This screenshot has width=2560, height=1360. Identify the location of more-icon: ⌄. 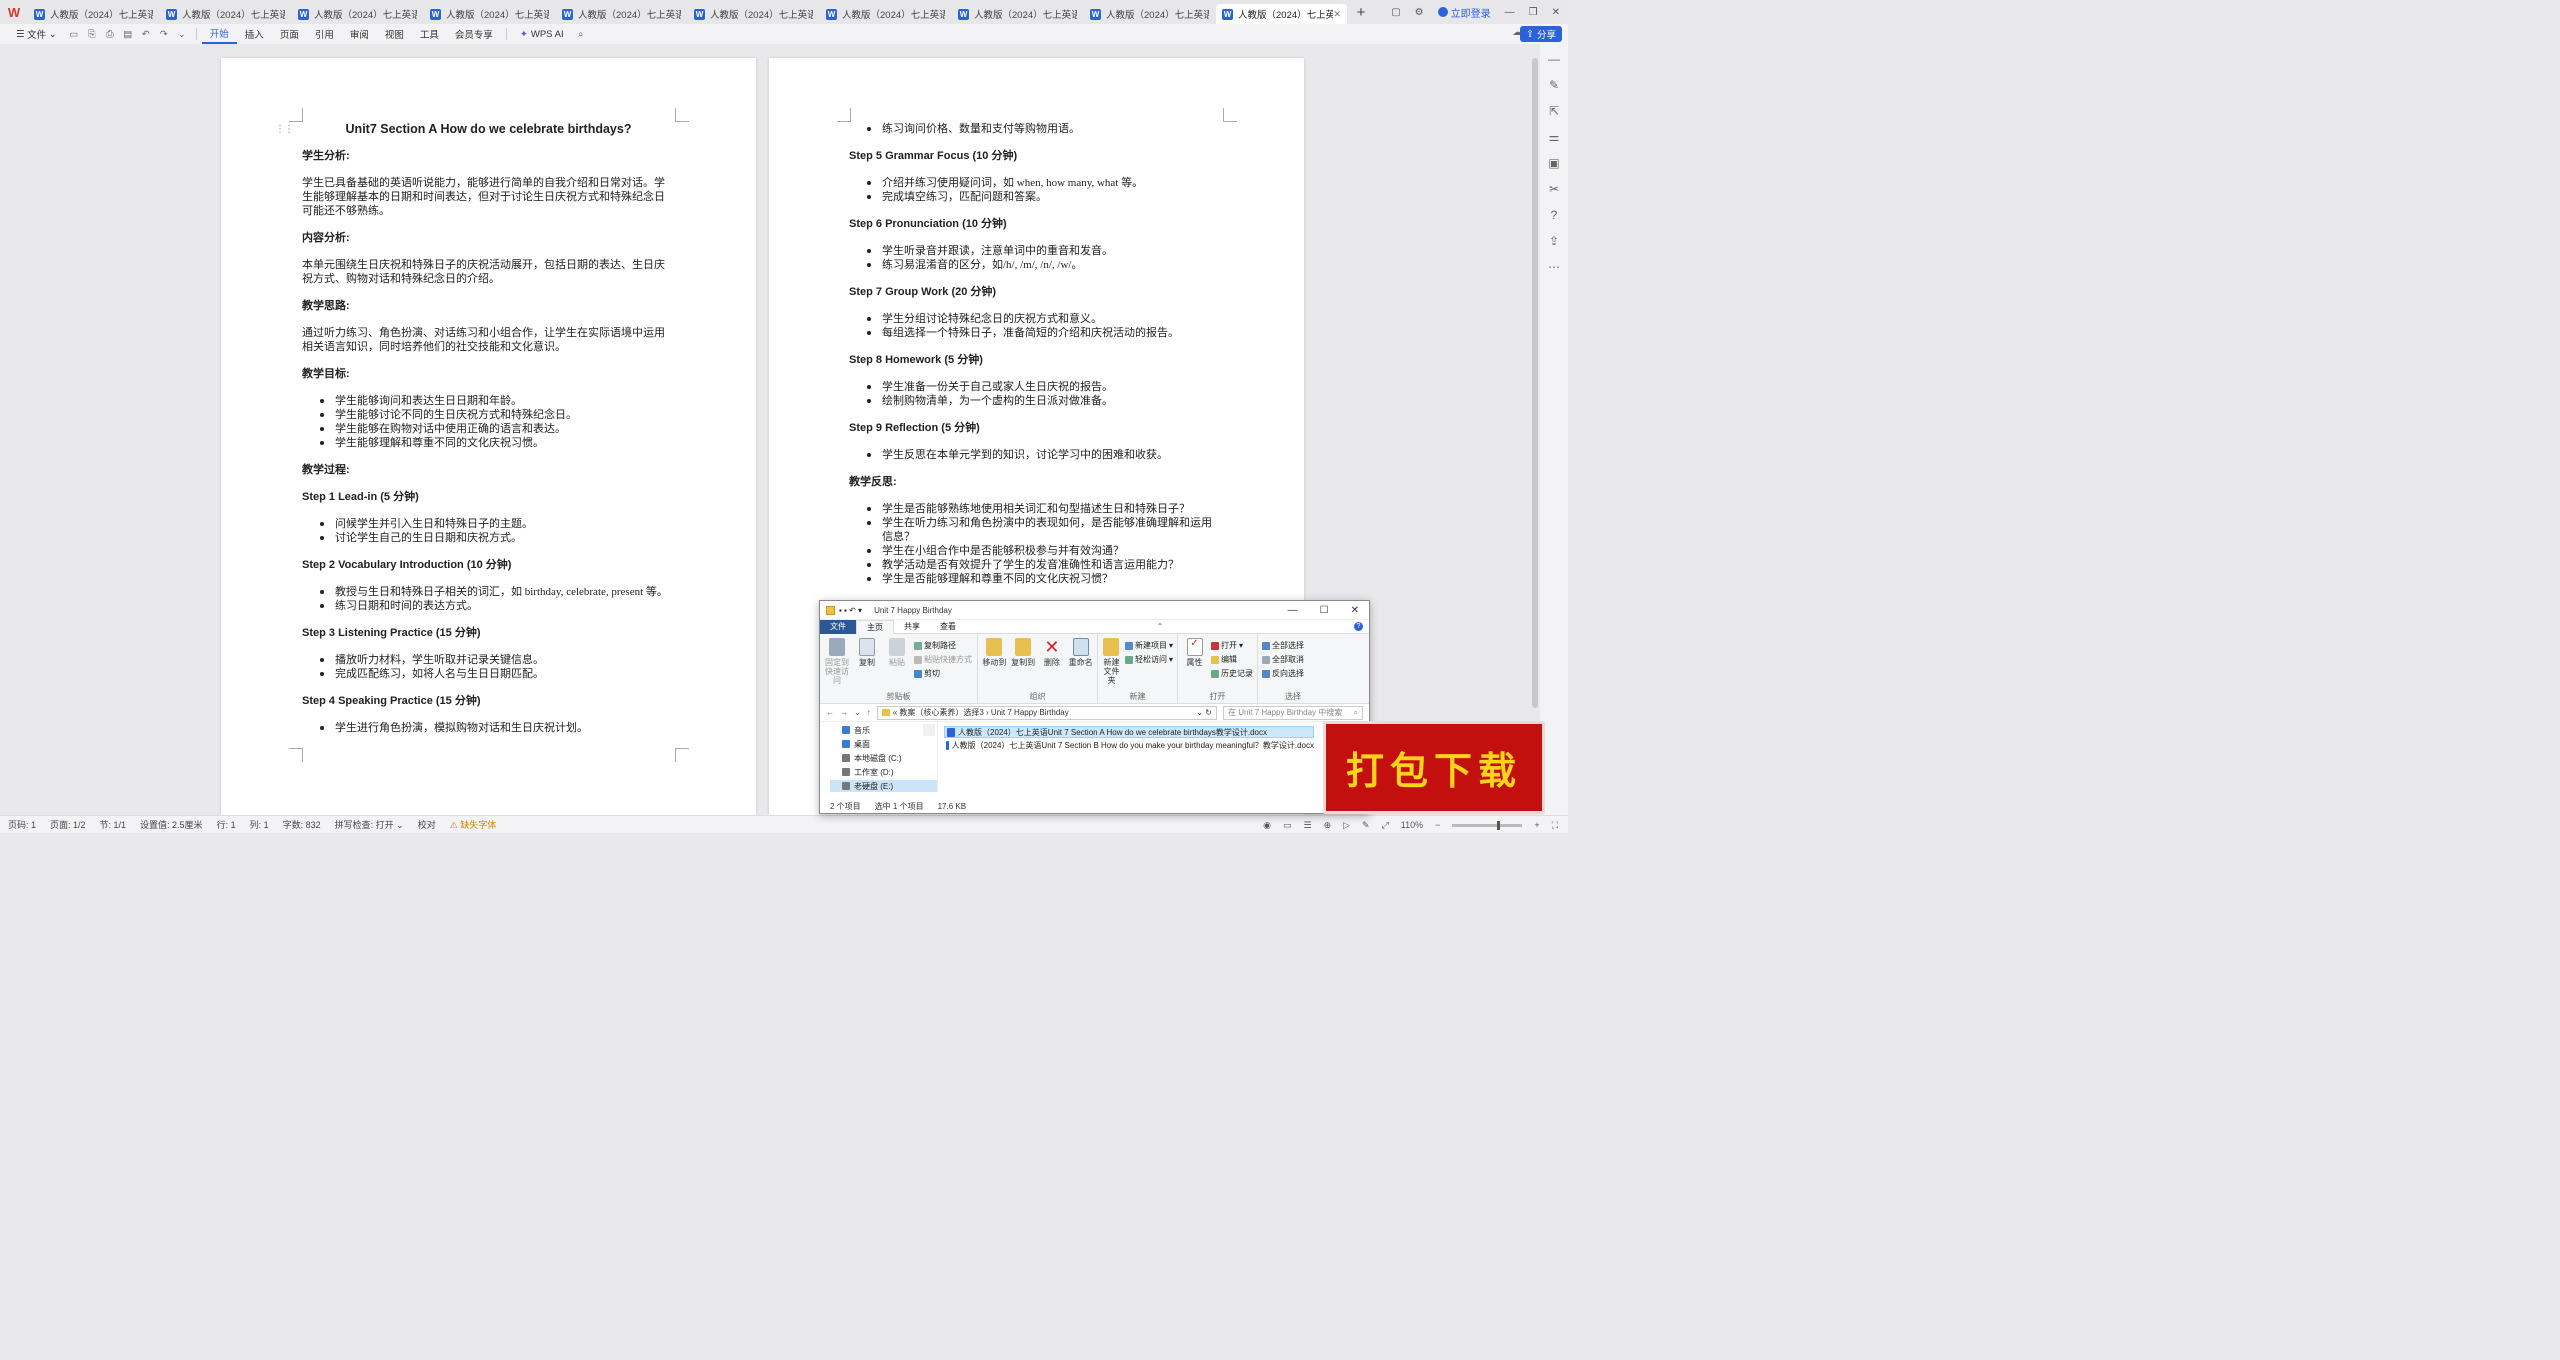
(182, 34).